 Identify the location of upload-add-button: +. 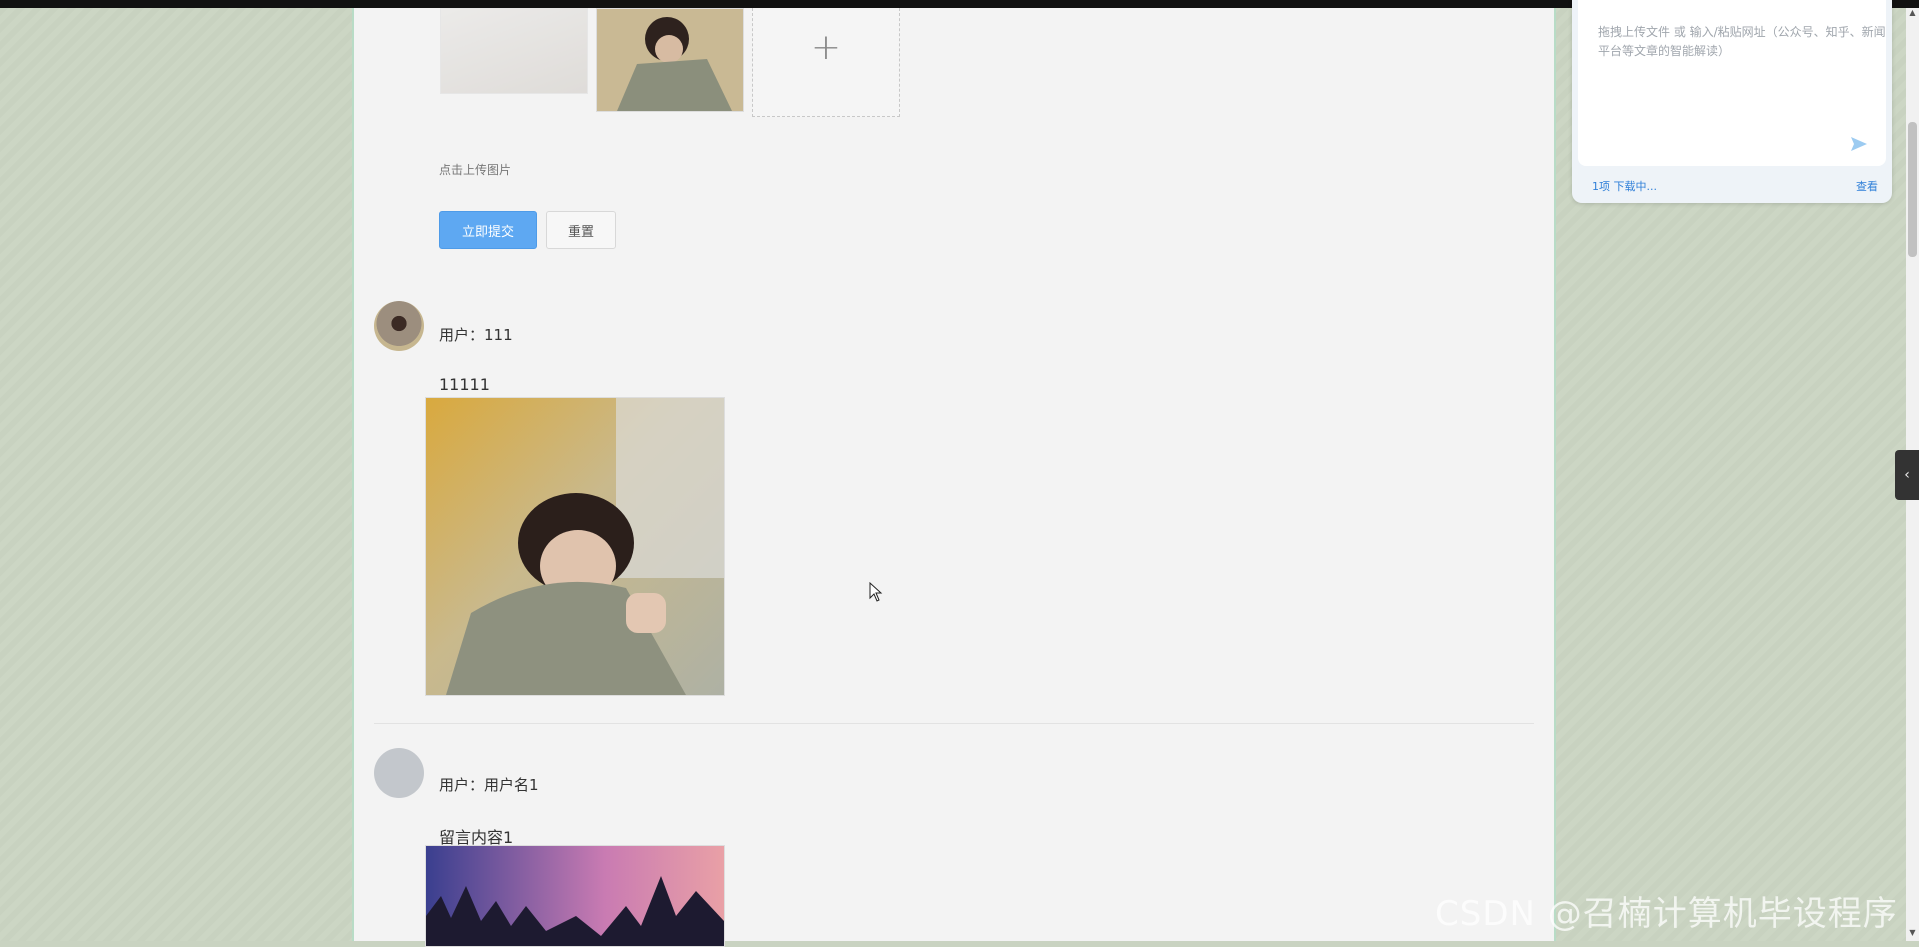
(826, 62).